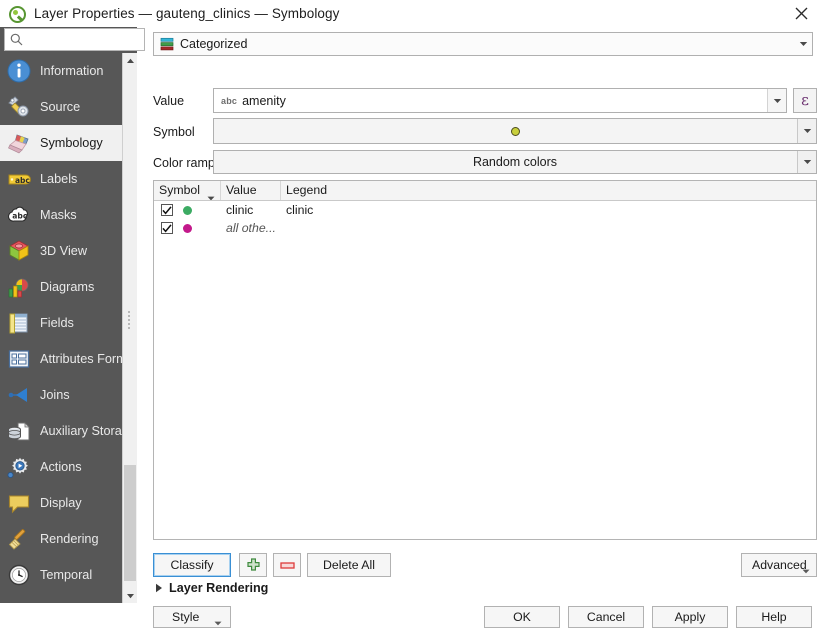 This screenshot has width=824, height=629. I want to click on sidebar-item-joins: Joins, so click(68, 395).